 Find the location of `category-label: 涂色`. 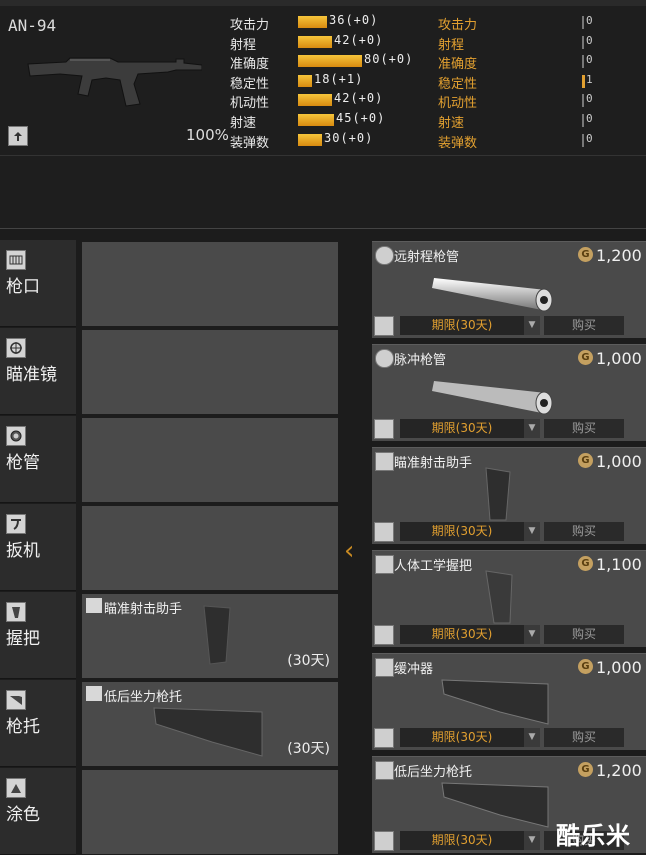

category-label: 涂色 is located at coordinates (23, 815).